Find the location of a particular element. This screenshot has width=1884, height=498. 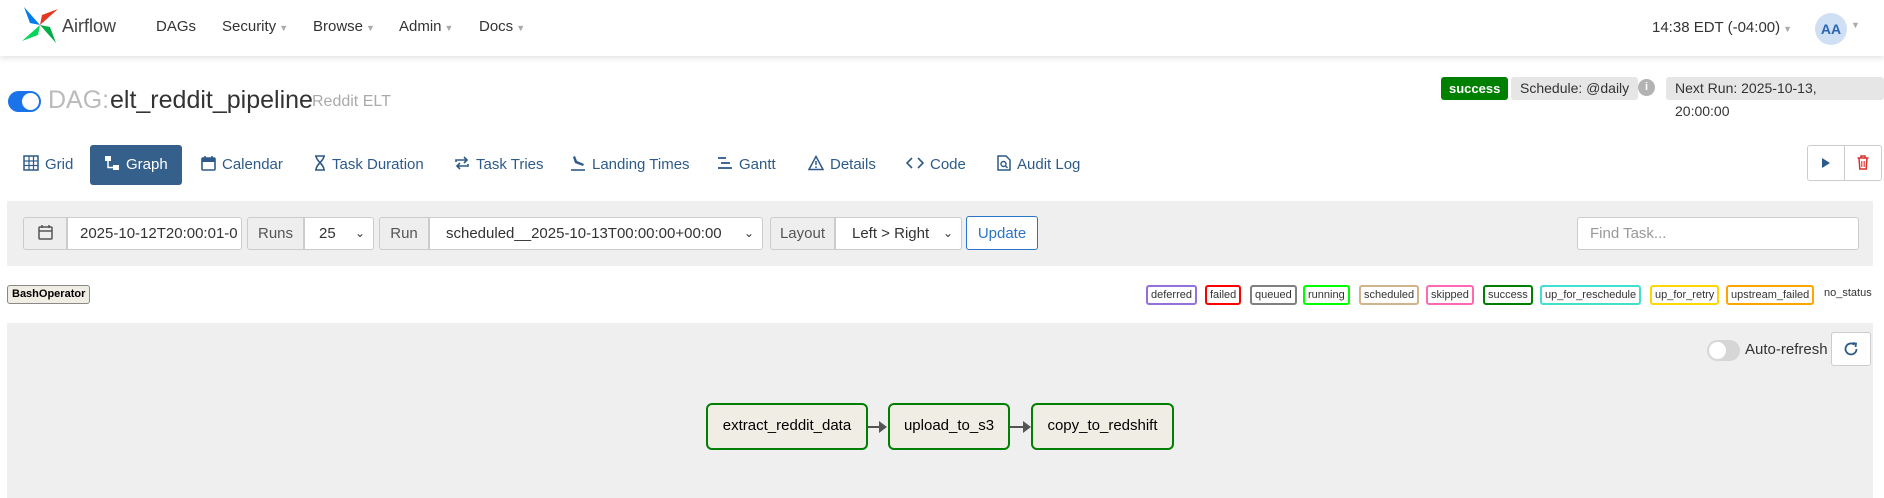

tab-landing-times: Landing Times is located at coordinates (630, 165).